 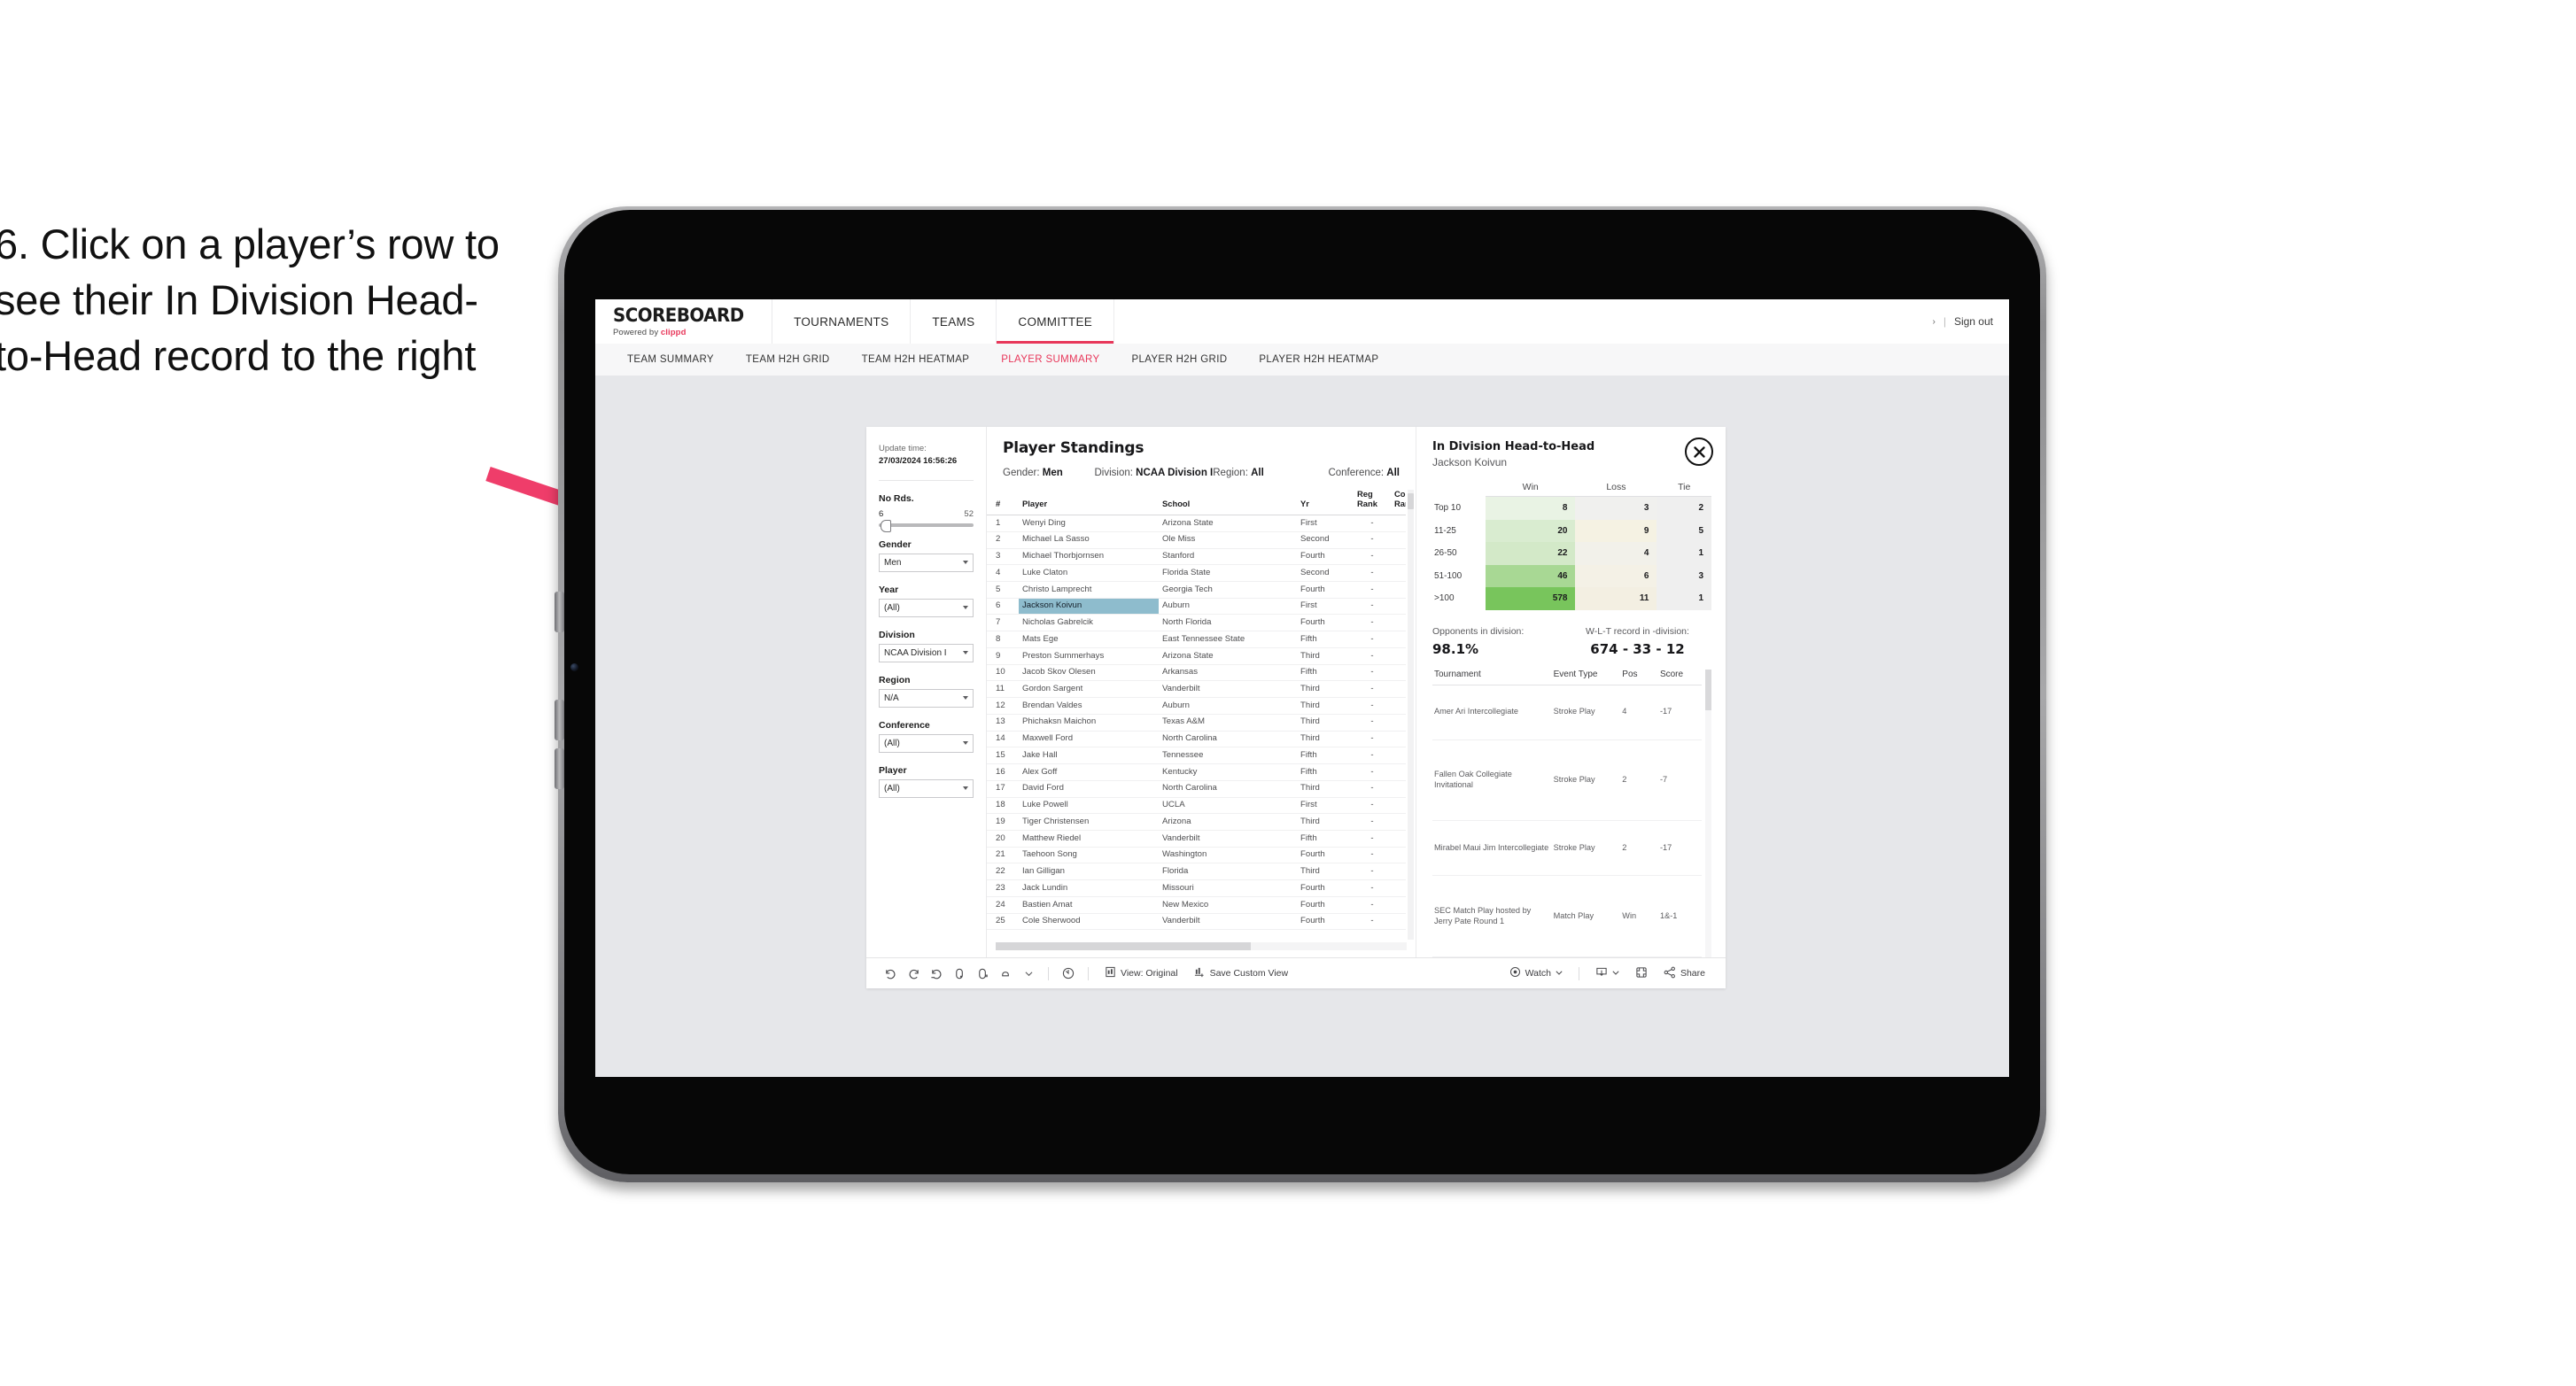 I want to click on tab-team-h2h-grid: TEAM H2H GRID, so click(x=788, y=359).